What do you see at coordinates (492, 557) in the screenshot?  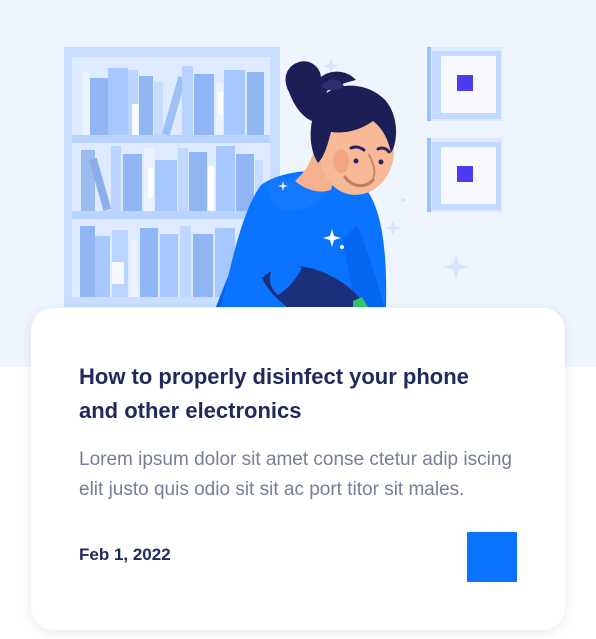 I see `blue-square-button` at bounding box center [492, 557].